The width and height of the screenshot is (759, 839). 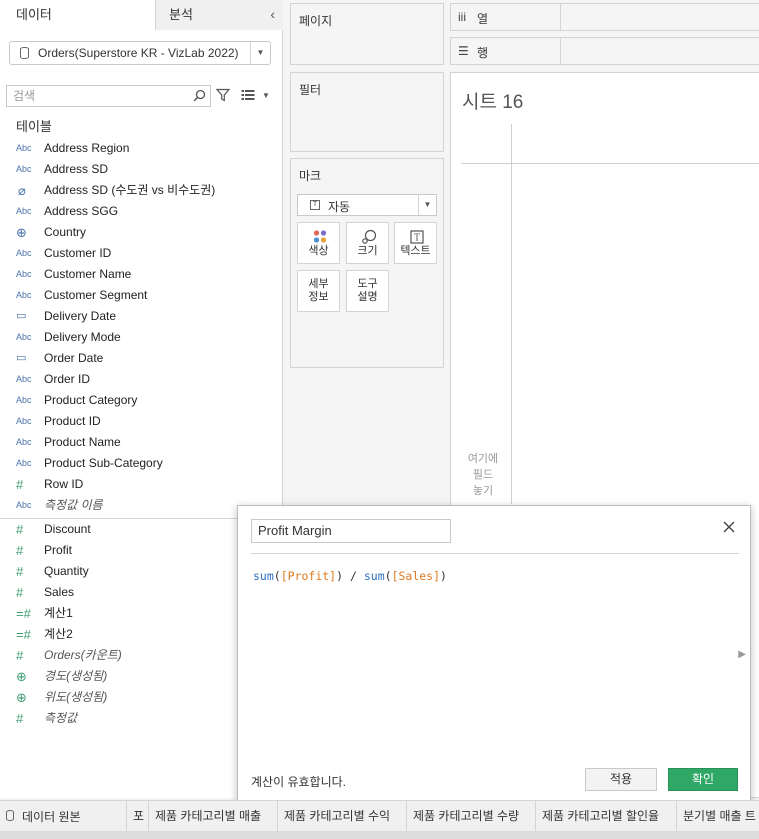 I want to click on list-view-icon, so click(x=248, y=95).